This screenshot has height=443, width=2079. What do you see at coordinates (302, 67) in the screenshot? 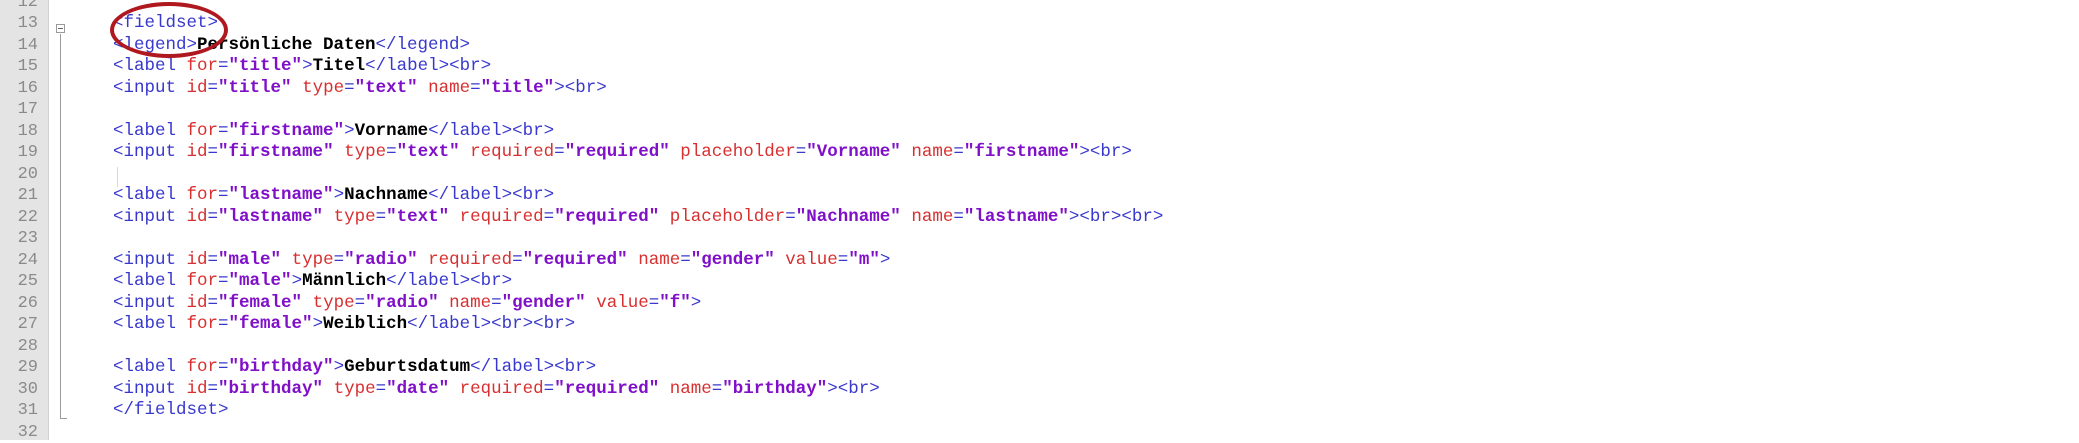
I see `code-text: <label for="title">Titel</label><br>` at bounding box center [302, 67].